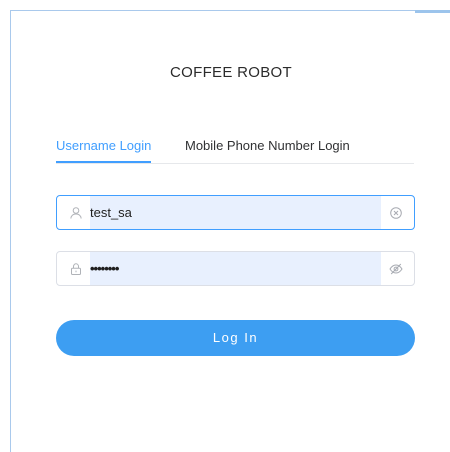 The height and width of the screenshot is (452, 450). I want to click on password-field: ••••••••, so click(235, 268).